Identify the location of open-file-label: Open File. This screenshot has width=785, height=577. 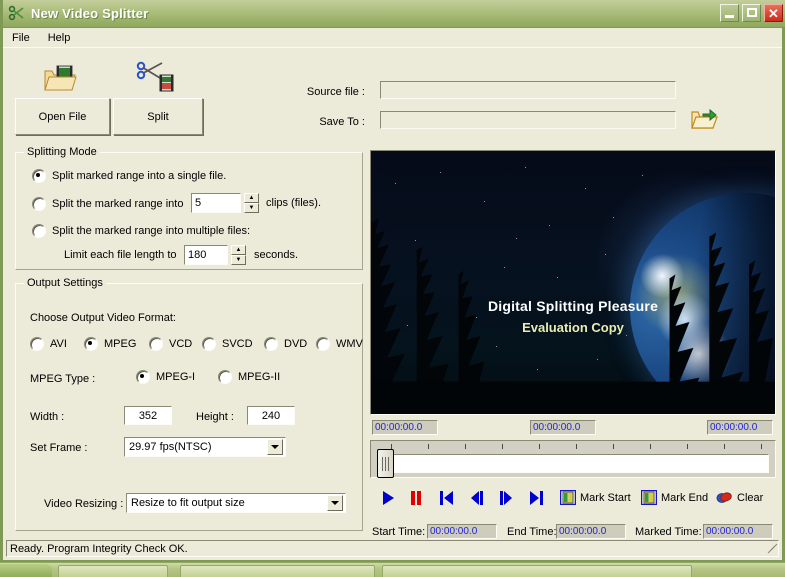
(62, 116).